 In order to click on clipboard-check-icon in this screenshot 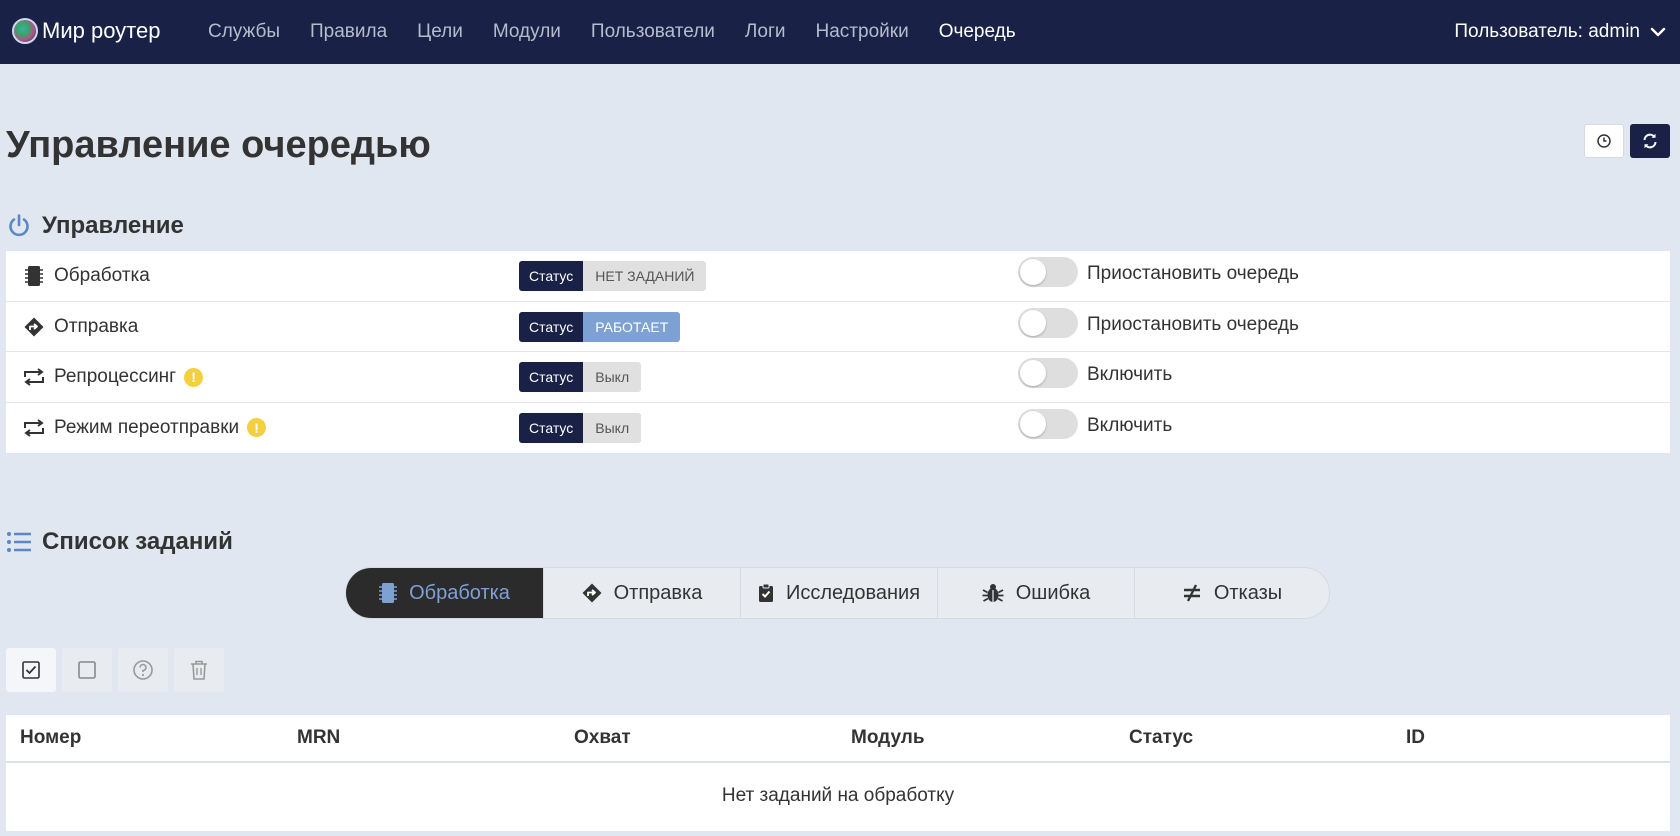, I will do `click(766, 593)`.